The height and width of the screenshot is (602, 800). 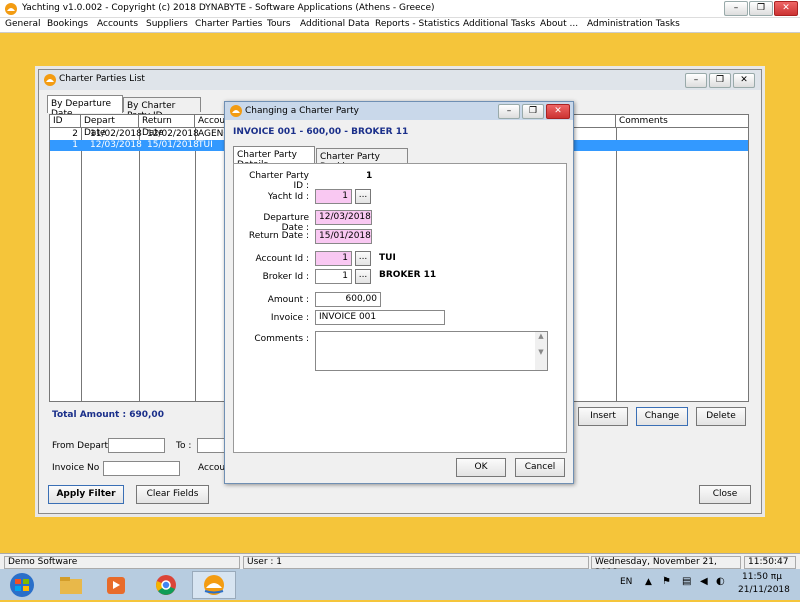 What do you see at coordinates (288, 197) in the screenshot?
I see `yacht-id-label: Yacht Id :` at bounding box center [288, 197].